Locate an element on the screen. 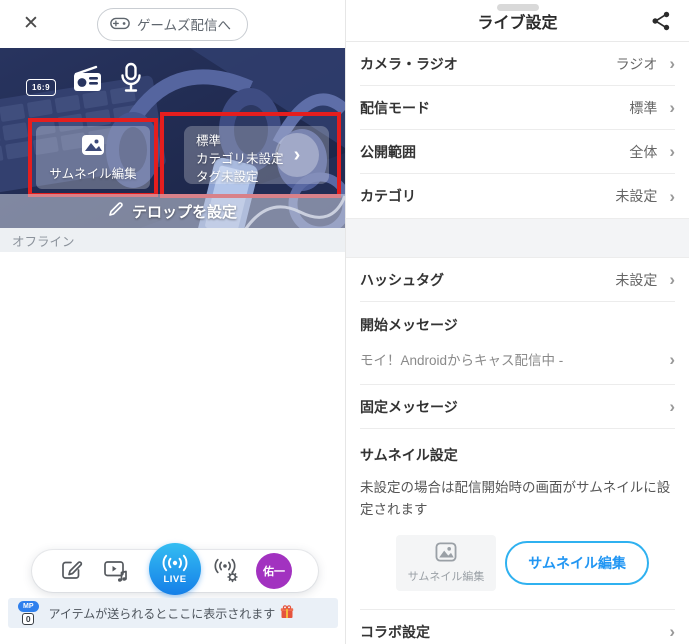  setting-row-start-message: 開始メッセージ モイ！Androidからキャス配信中 - › is located at coordinates (517, 343).